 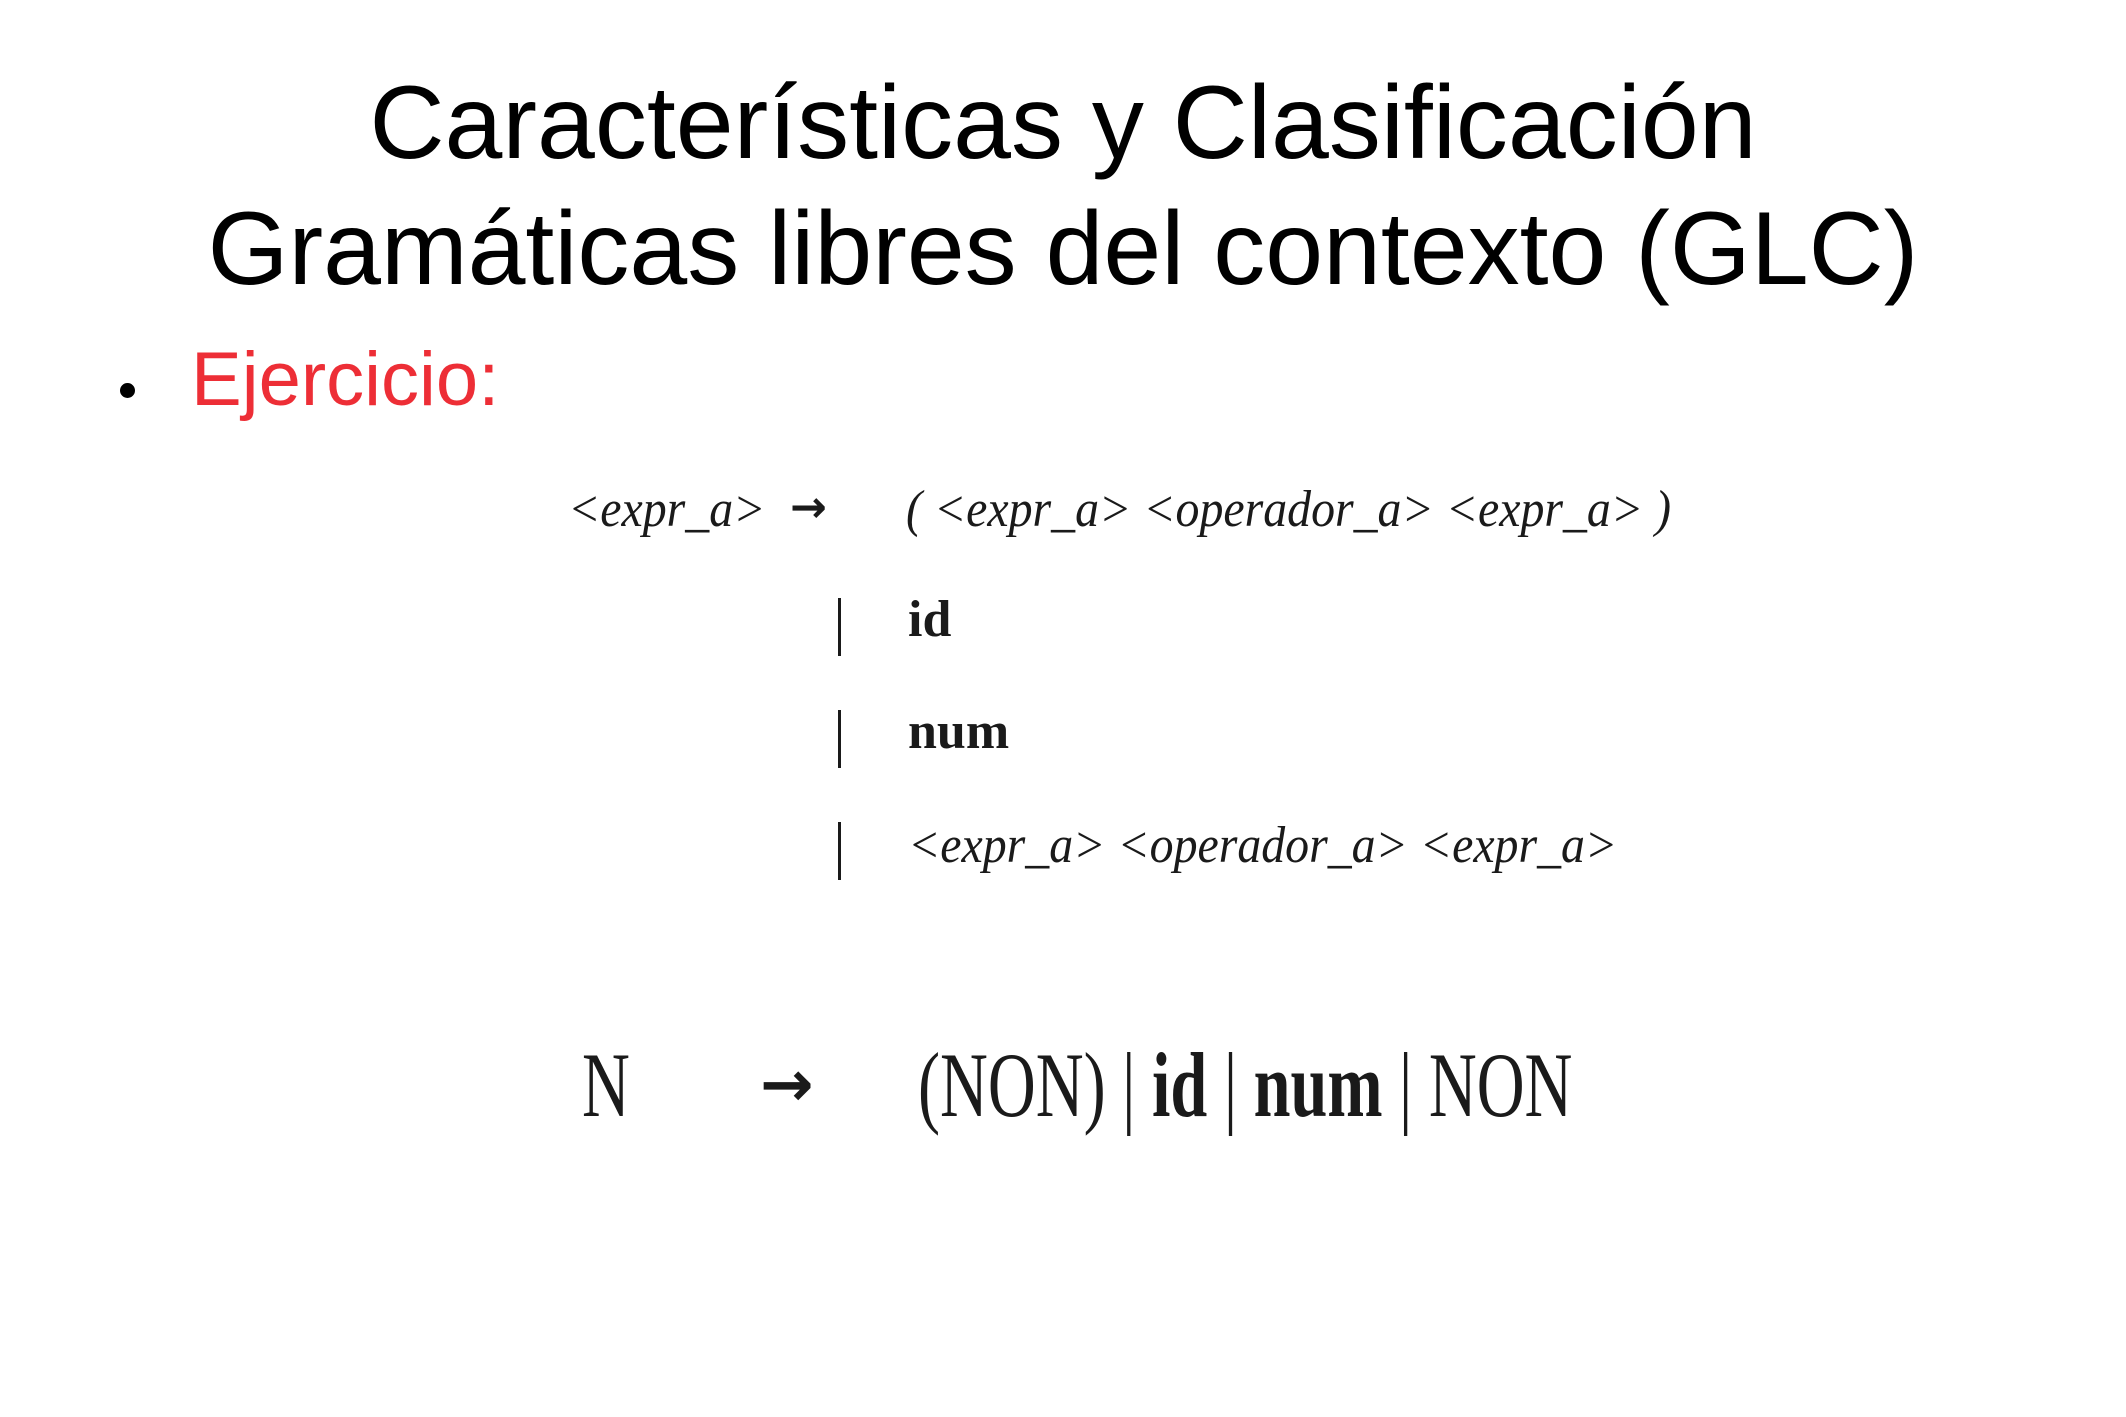 What do you see at coordinates (667, 509) in the screenshot?
I see `grammar-lhs: <expr_a>` at bounding box center [667, 509].